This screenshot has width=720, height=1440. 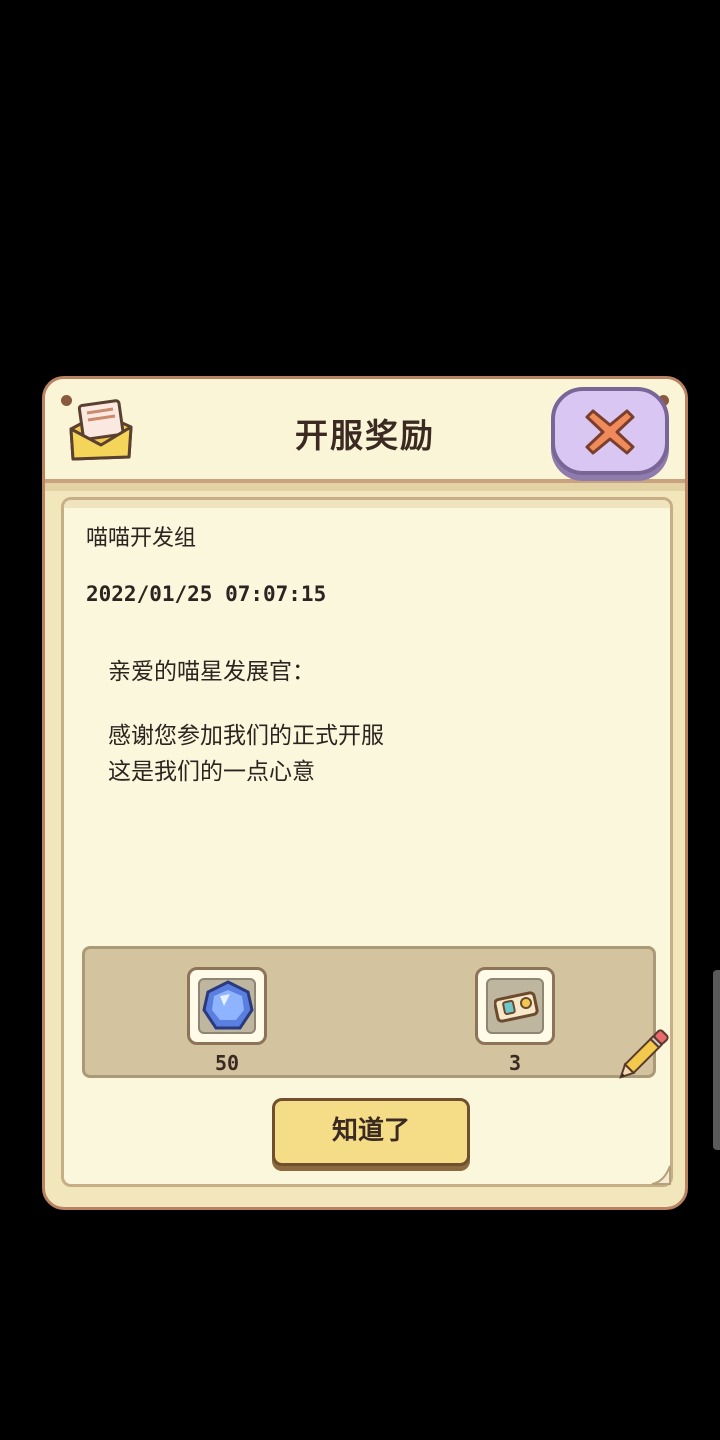 What do you see at coordinates (141, 538) in the screenshot?
I see `mail-sender: 喵喵开发组` at bounding box center [141, 538].